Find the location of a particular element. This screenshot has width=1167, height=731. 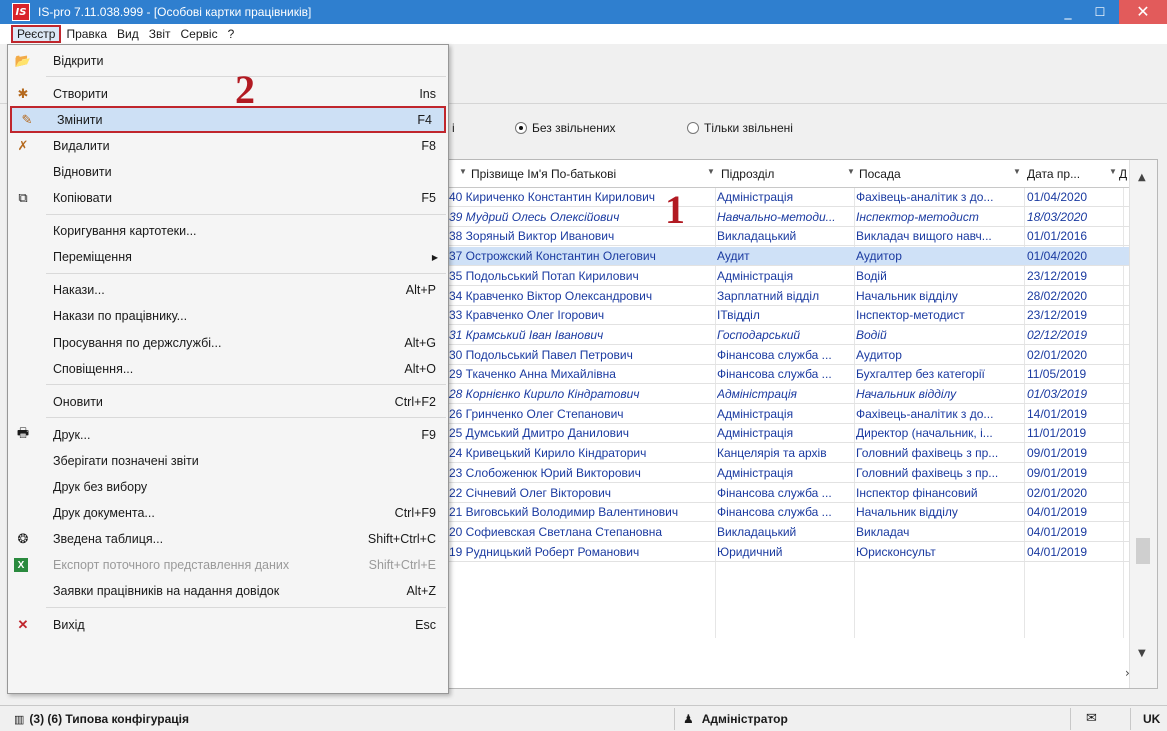

minimize-button: _ is located at coordinates (1068, 12).